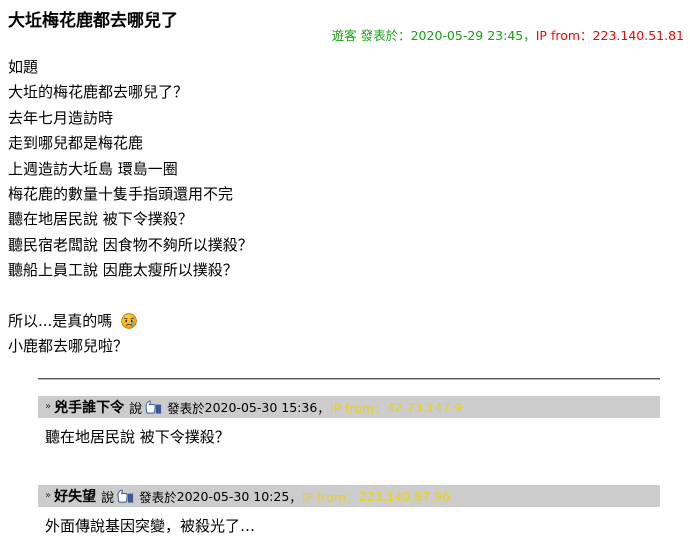  Describe the element at coordinates (93, 168) in the screenshot. I see `post-line: 上週造訪大坵島 環島一圈` at that location.